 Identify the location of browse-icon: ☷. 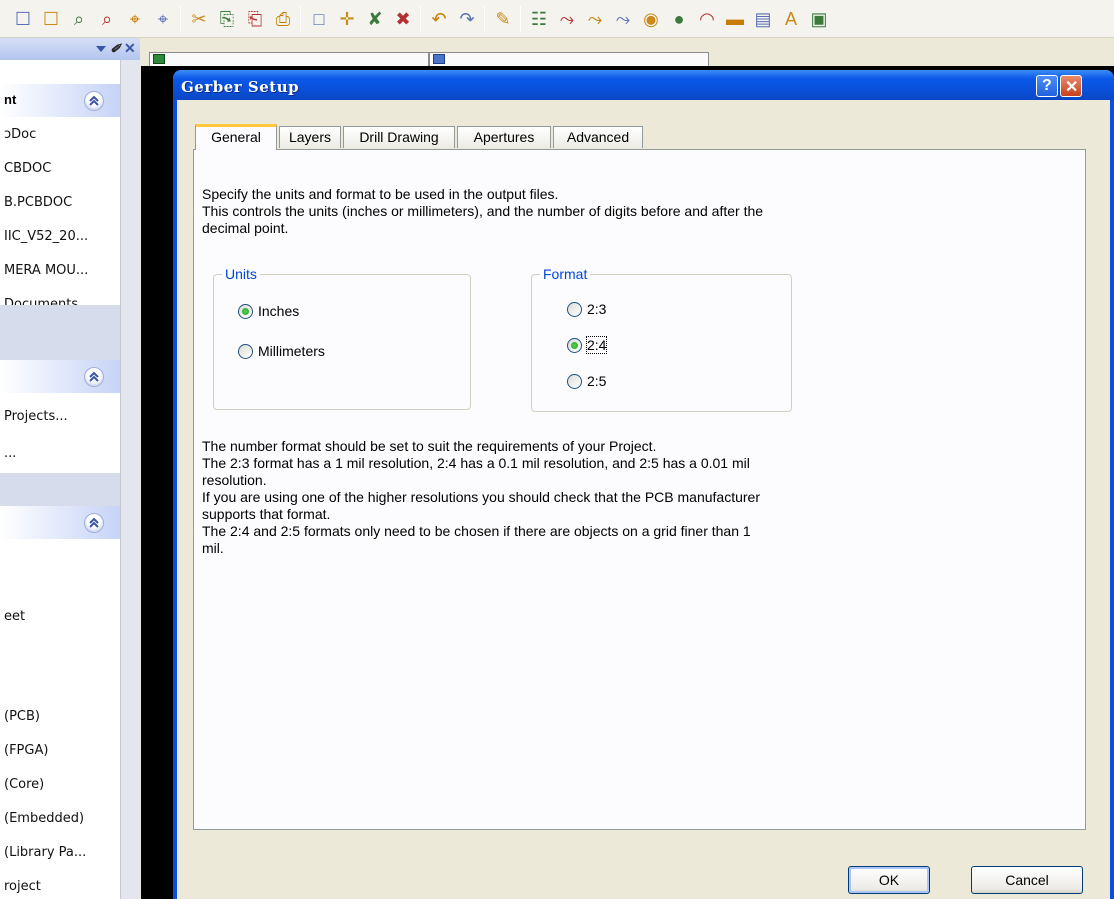
(539, 19).